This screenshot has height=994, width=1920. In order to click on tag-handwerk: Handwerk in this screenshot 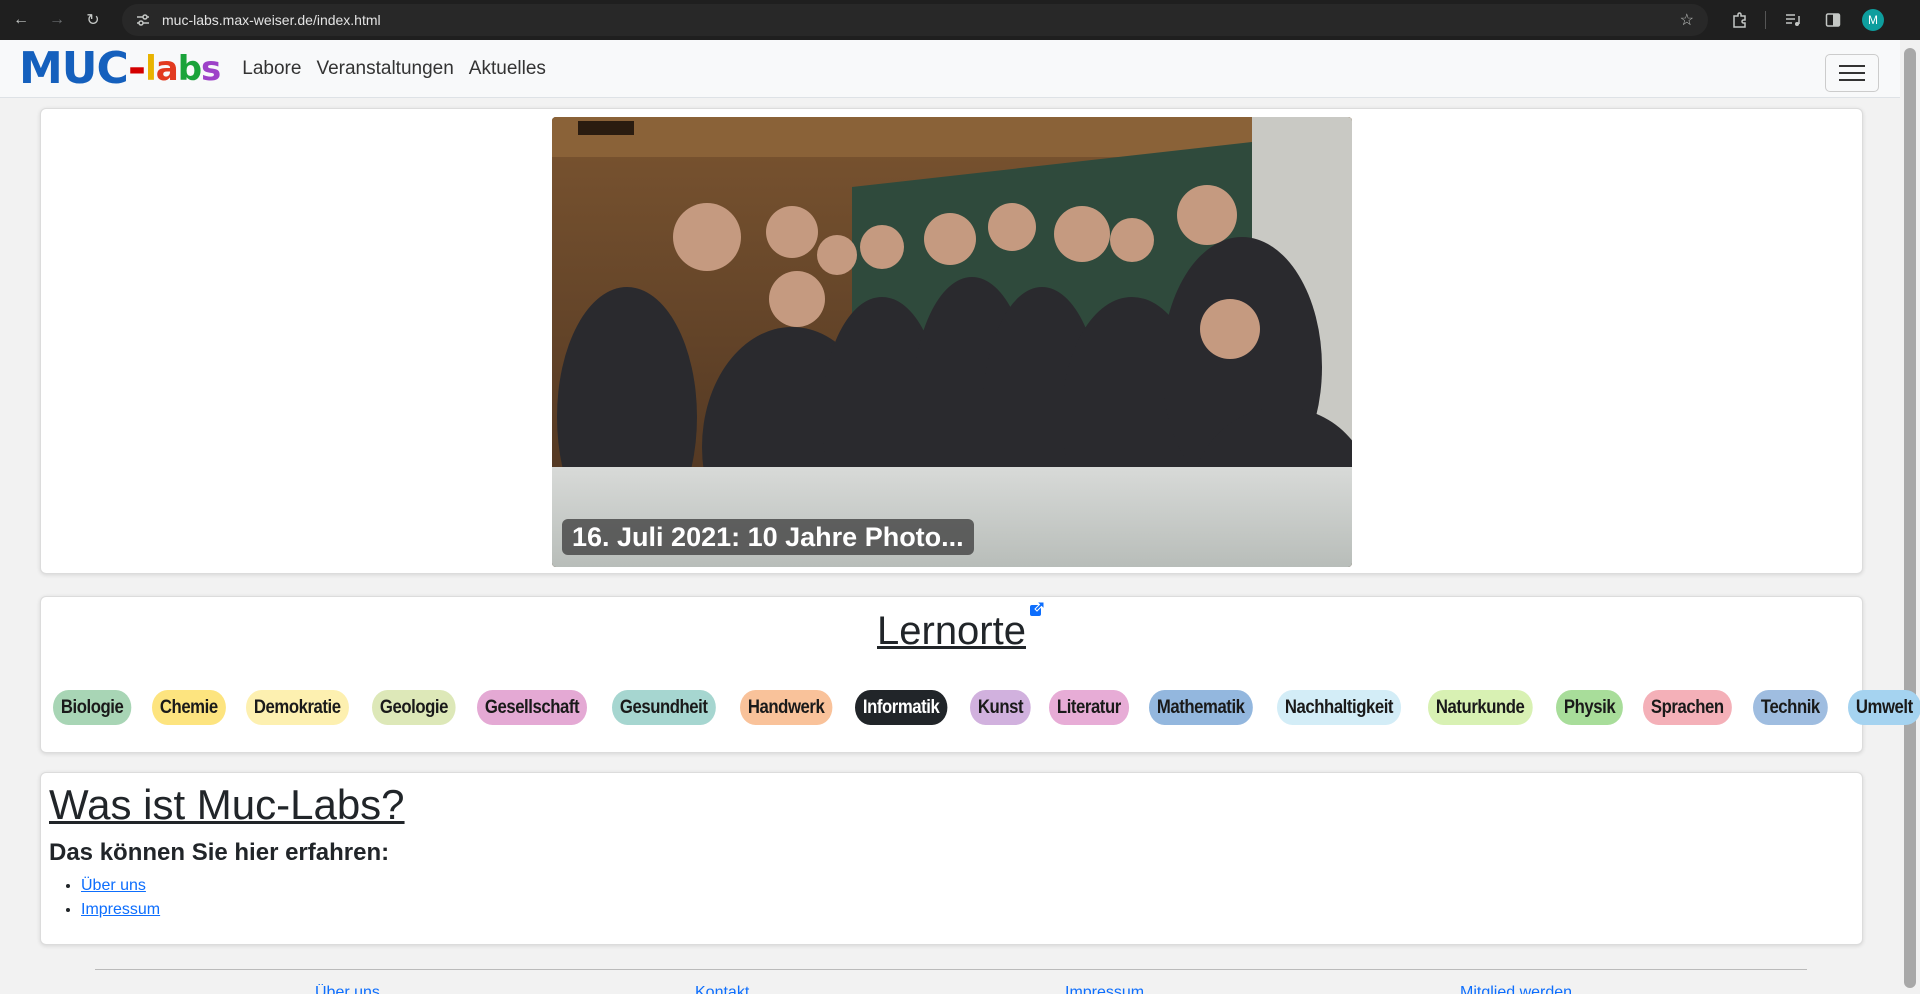, I will do `click(786, 707)`.